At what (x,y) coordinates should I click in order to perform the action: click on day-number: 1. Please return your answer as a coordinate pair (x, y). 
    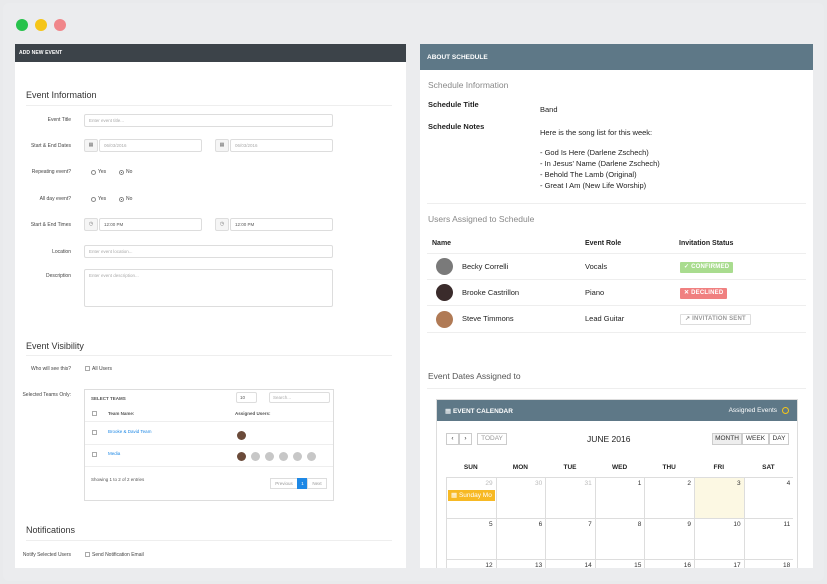
    Looking at the image, I should click on (639, 483).